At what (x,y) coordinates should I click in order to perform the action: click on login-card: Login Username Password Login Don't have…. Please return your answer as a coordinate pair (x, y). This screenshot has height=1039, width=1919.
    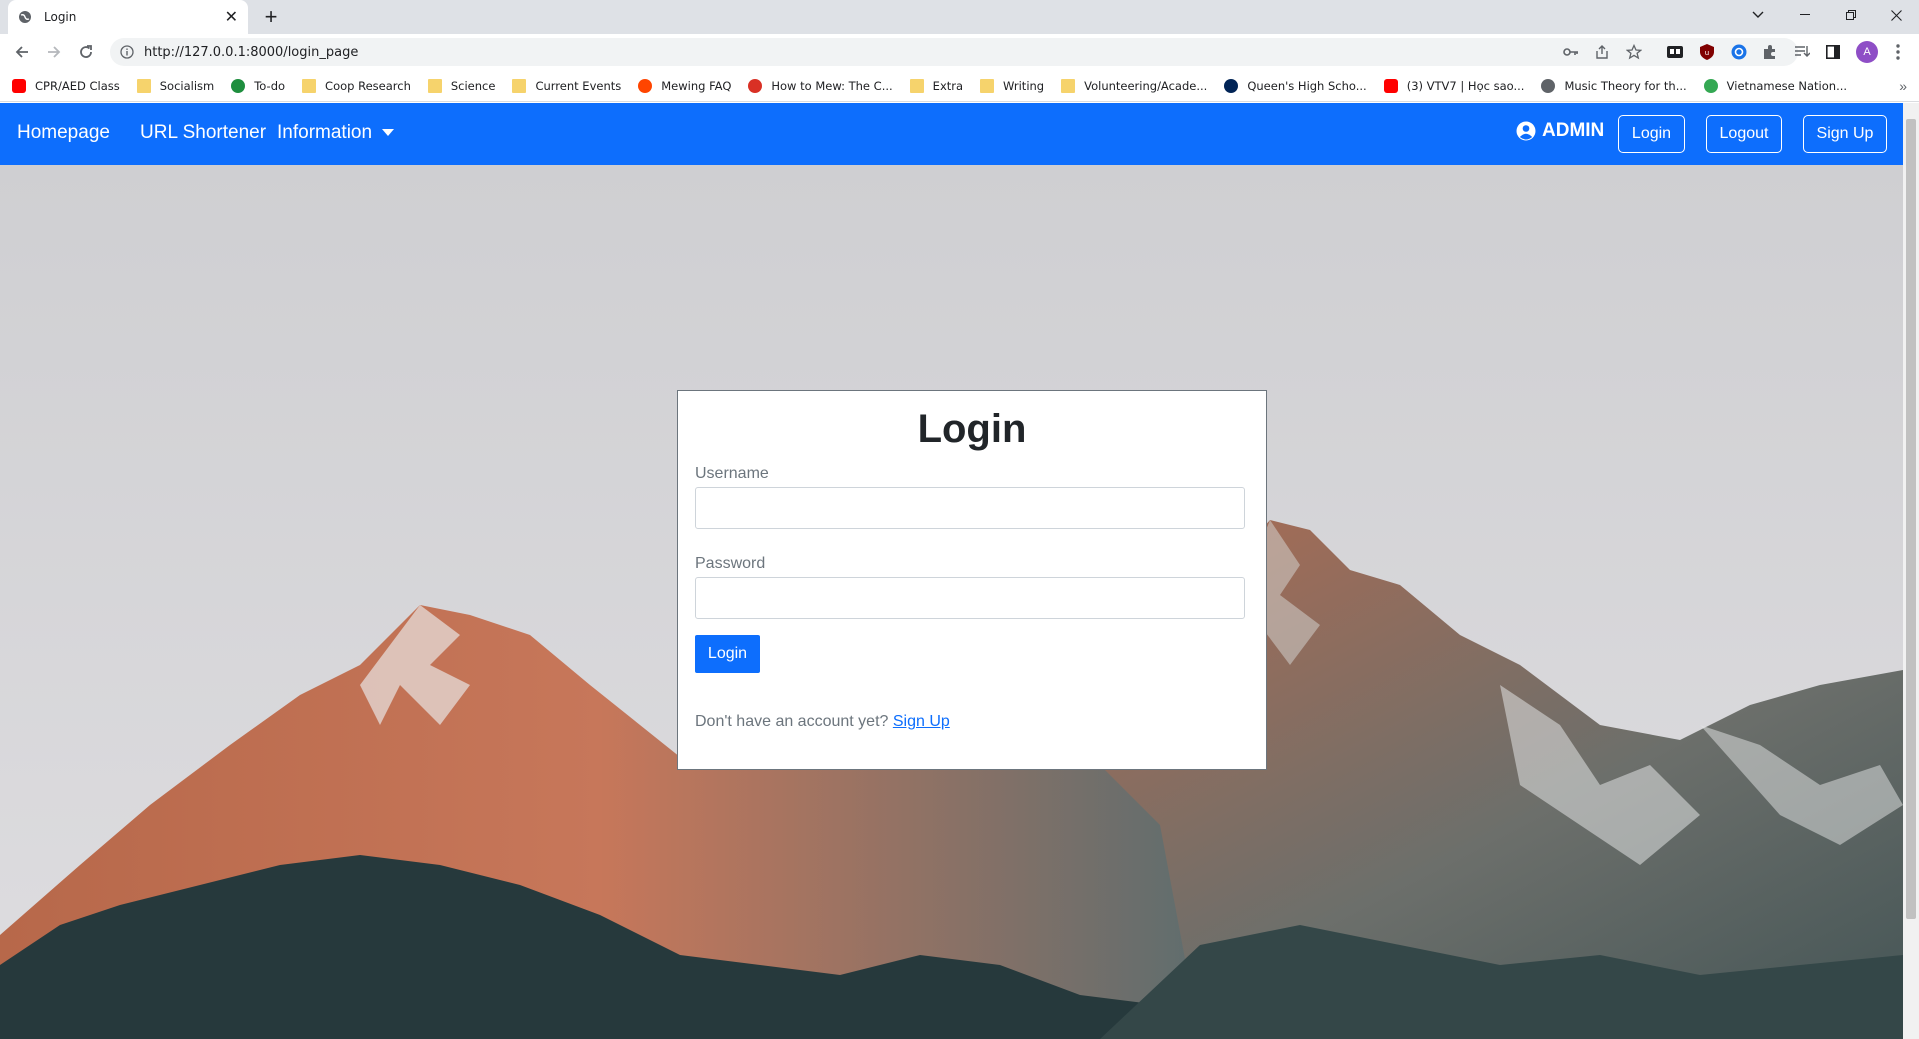
    Looking at the image, I should click on (972, 580).